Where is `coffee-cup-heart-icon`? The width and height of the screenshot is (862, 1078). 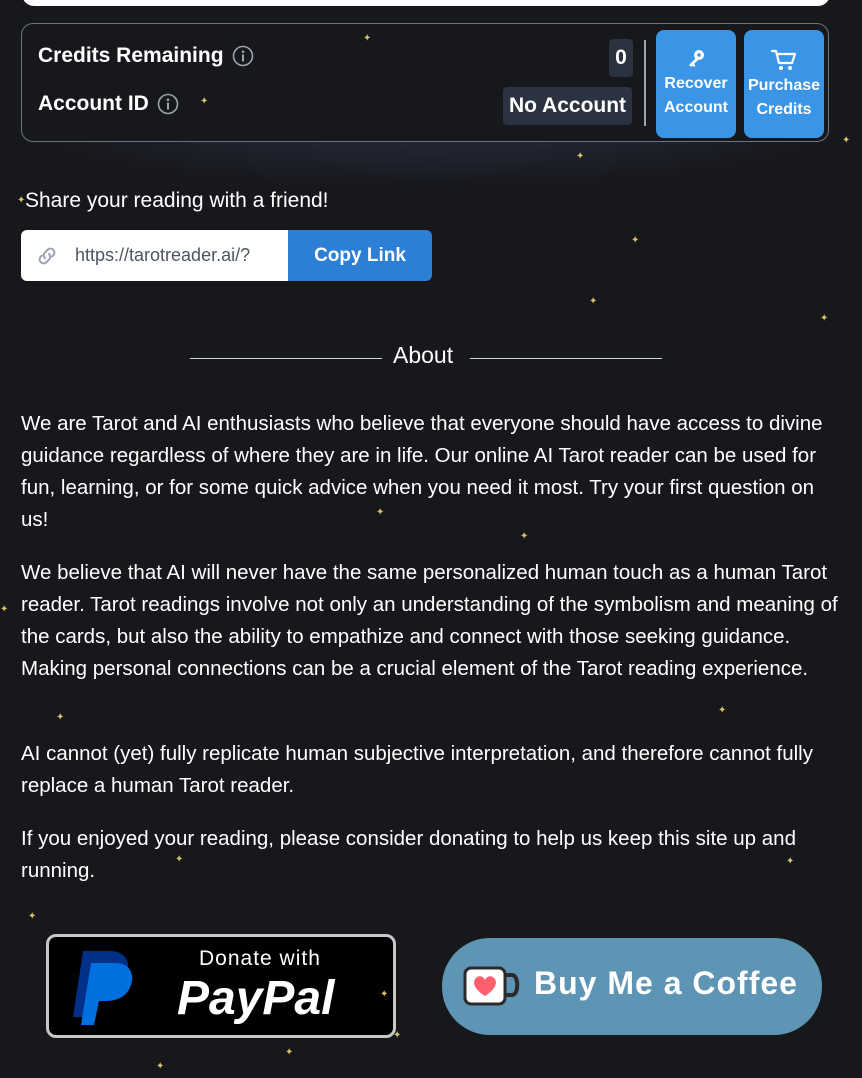 coffee-cup-heart-icon is located at coordinates (491, 986).